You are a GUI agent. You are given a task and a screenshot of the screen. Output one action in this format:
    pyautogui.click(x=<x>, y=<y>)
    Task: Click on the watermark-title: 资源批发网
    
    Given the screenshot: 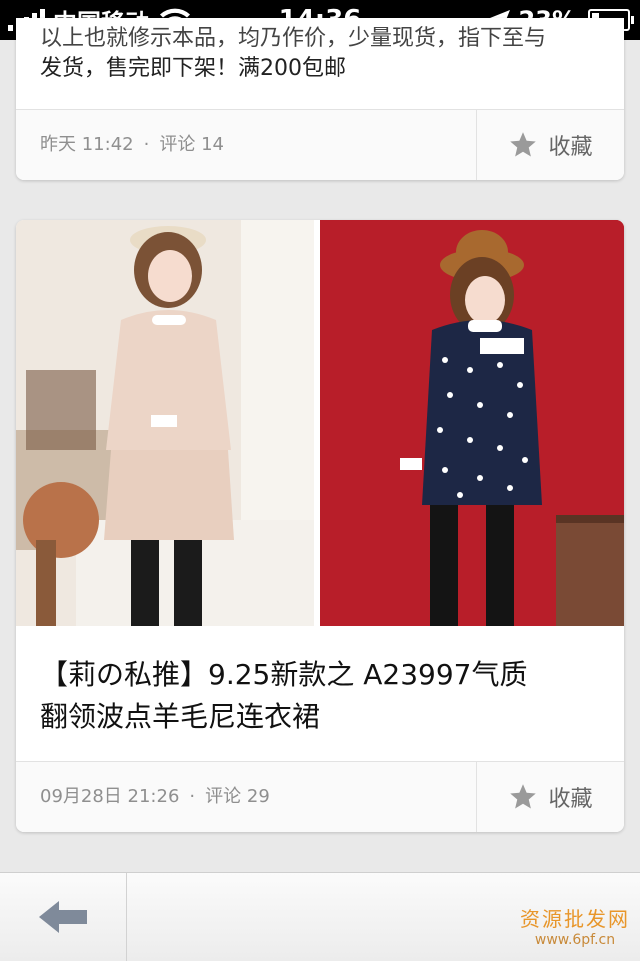 What is the action you would take?
    pyautogui.click(x=575, y=919)
    